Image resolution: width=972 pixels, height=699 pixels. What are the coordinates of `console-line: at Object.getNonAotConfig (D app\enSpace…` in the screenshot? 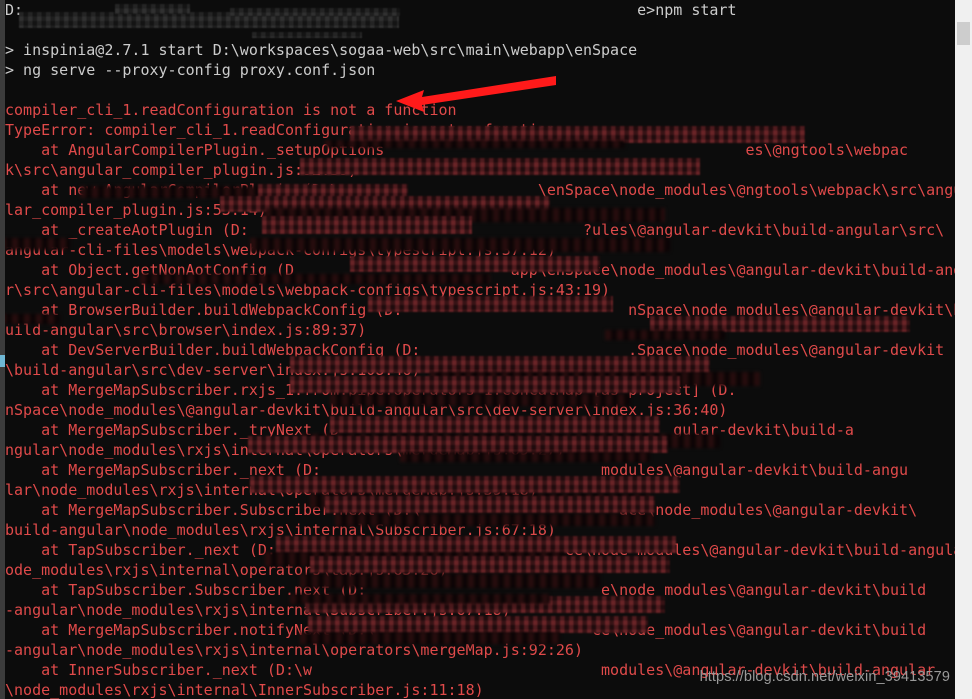 It's located at (480, 270).